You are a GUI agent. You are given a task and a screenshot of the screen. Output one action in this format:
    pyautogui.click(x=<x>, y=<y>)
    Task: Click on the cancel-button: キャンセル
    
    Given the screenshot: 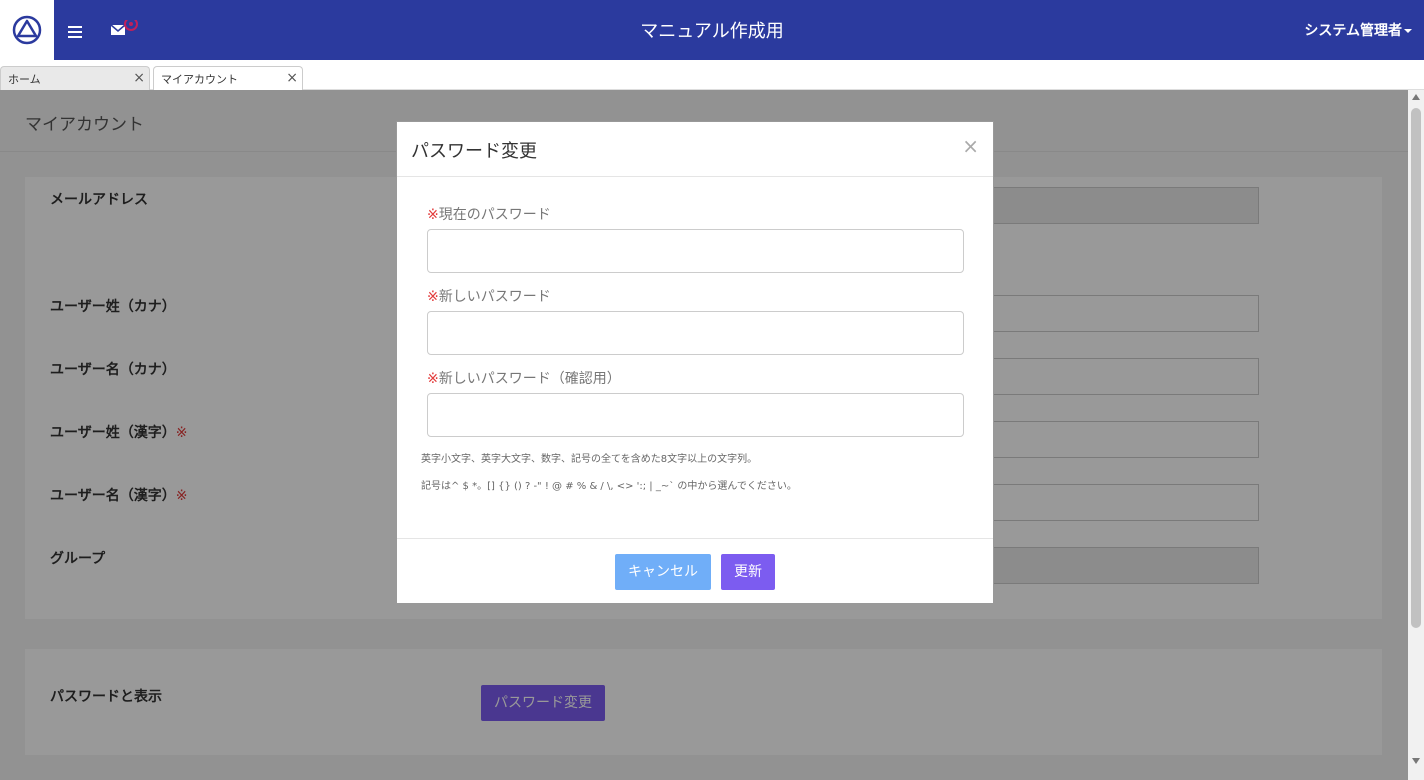 What is the action you would take?
    pyautogui.click(x=663, y=572)
    